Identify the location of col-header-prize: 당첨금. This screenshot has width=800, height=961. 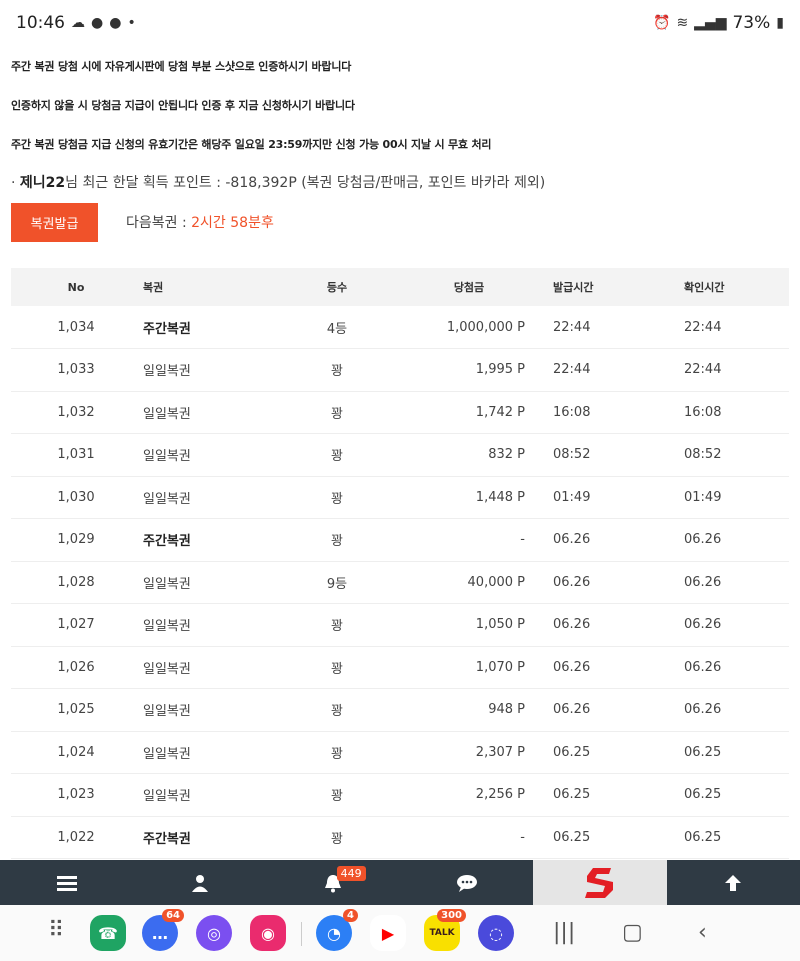
(469, 287).